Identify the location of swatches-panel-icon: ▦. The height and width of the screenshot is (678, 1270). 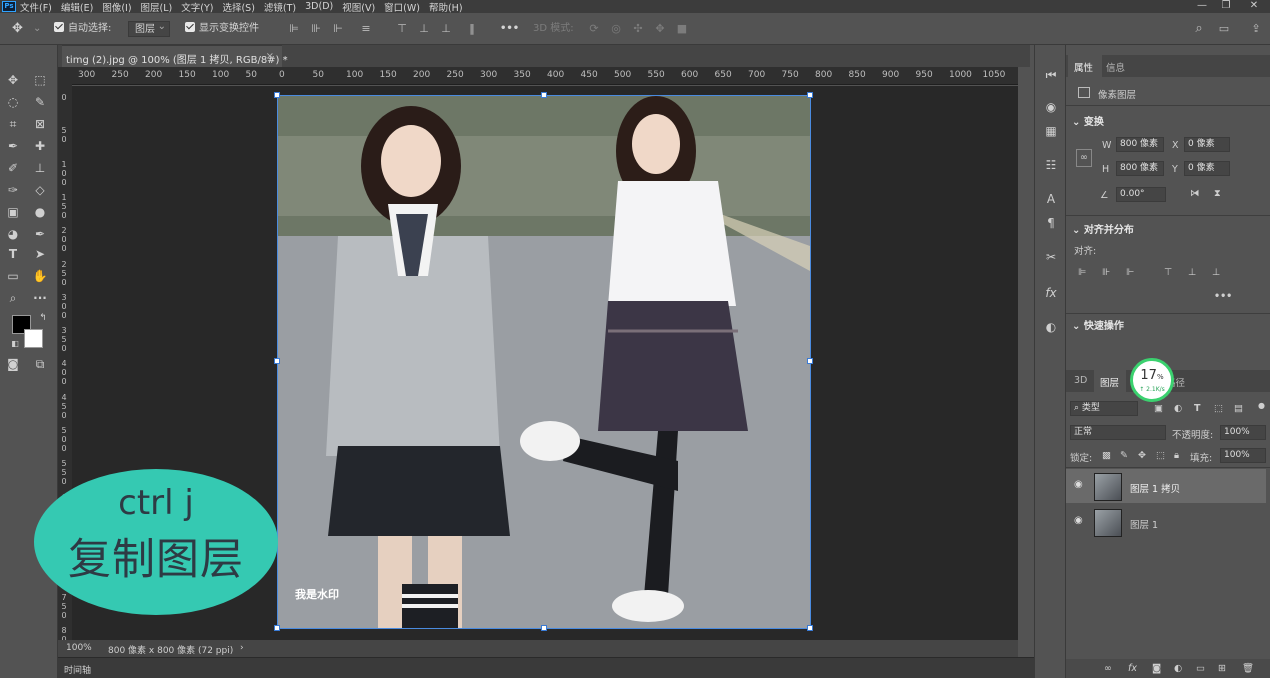
(1051, 131).